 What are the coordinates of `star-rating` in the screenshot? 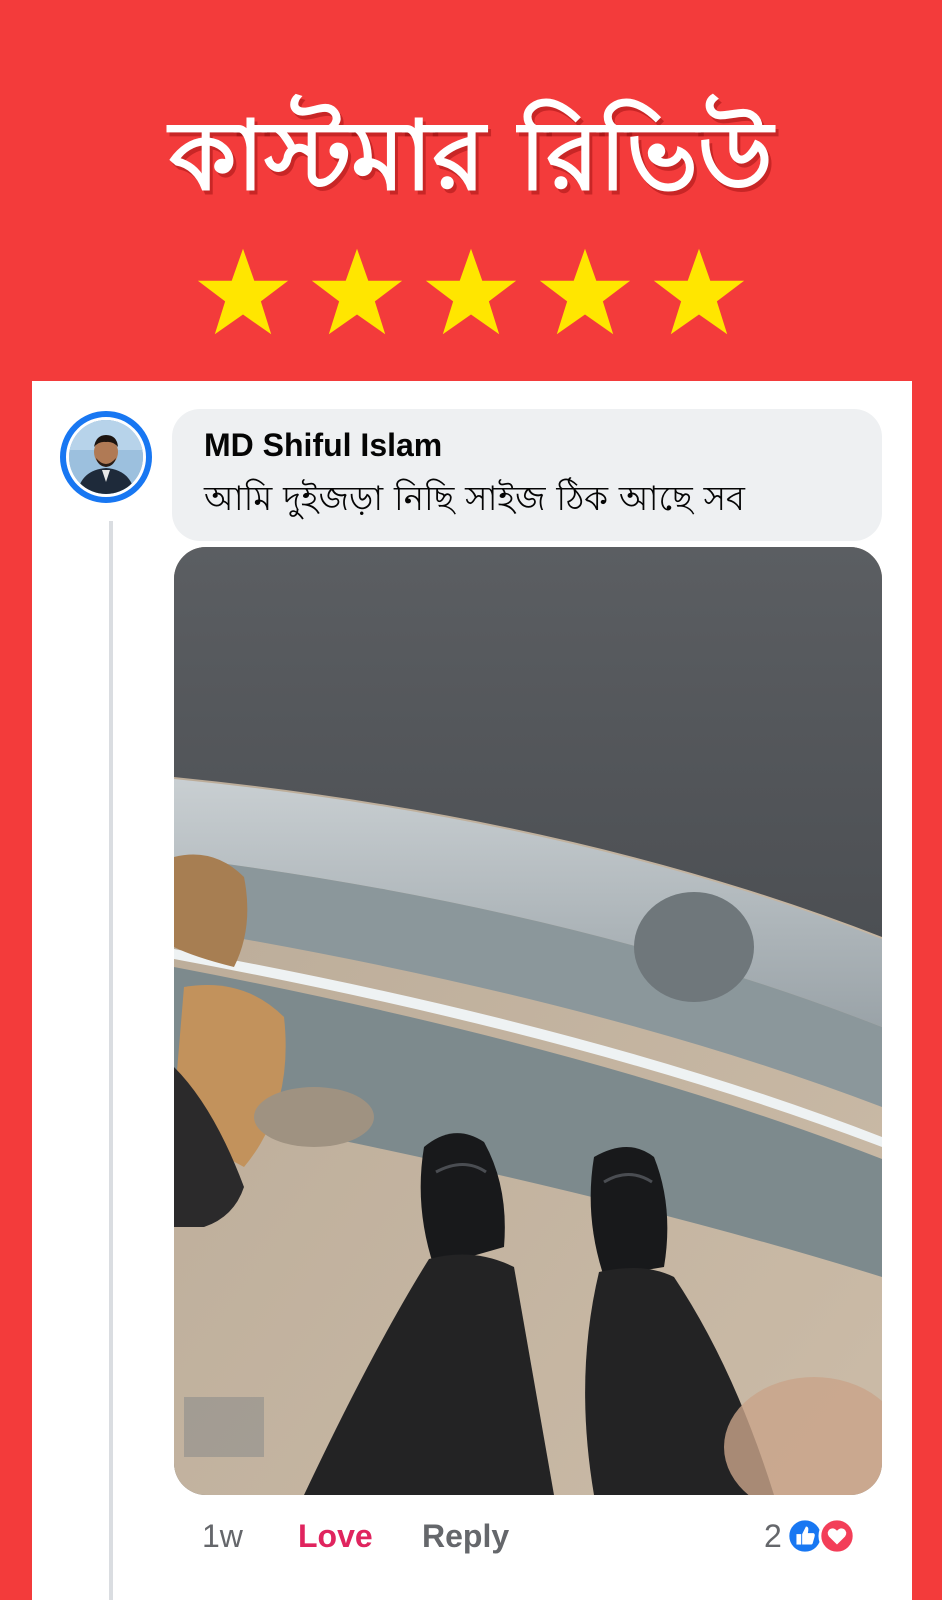 It's located at (471, 296).